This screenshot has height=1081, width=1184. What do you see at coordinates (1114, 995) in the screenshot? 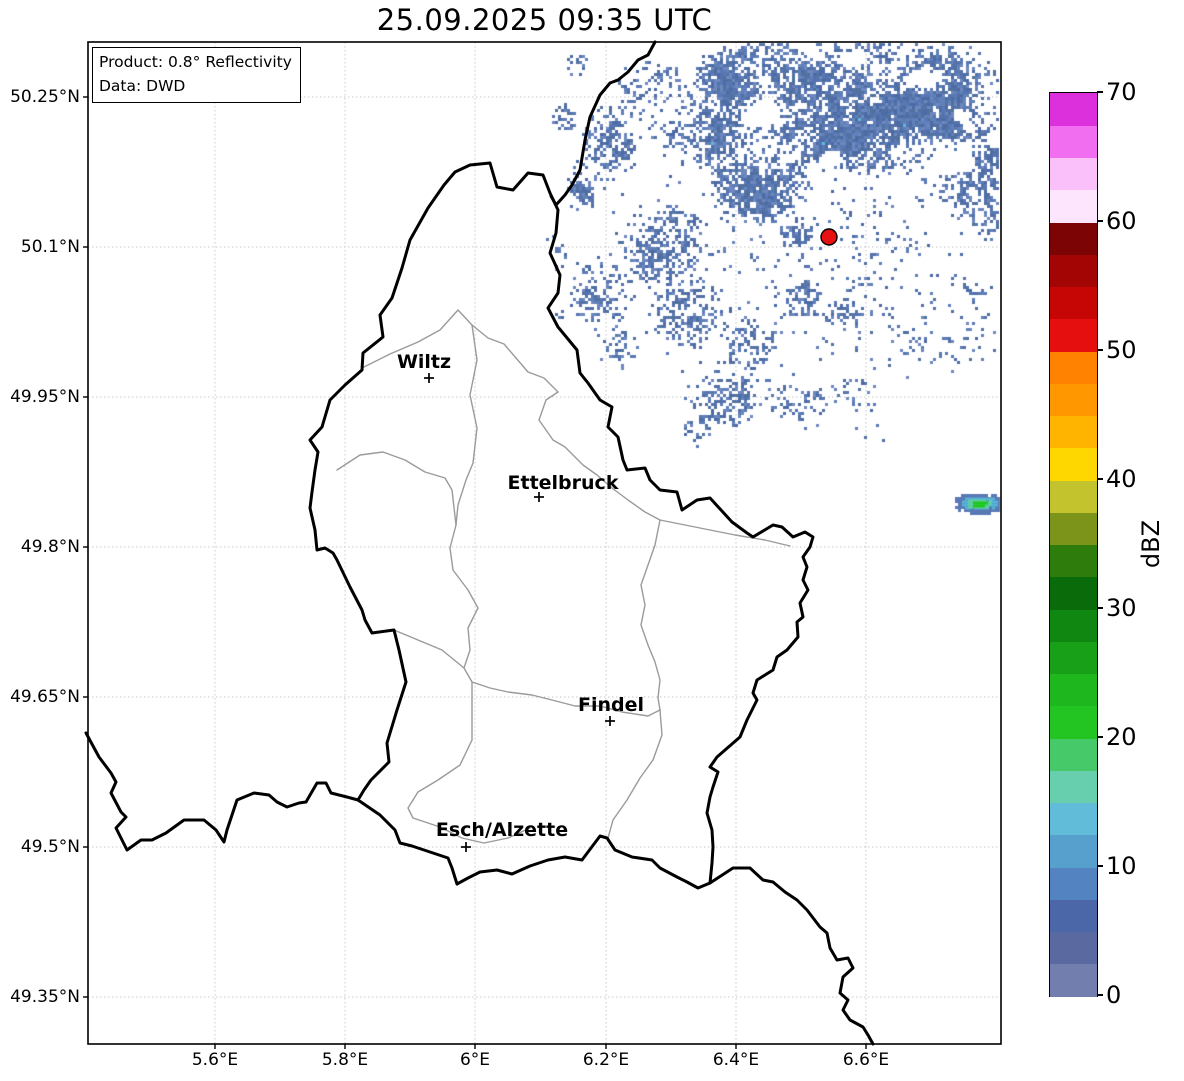
I see `colorbar-tick-label: 0` at bounding box center [1114, 995].